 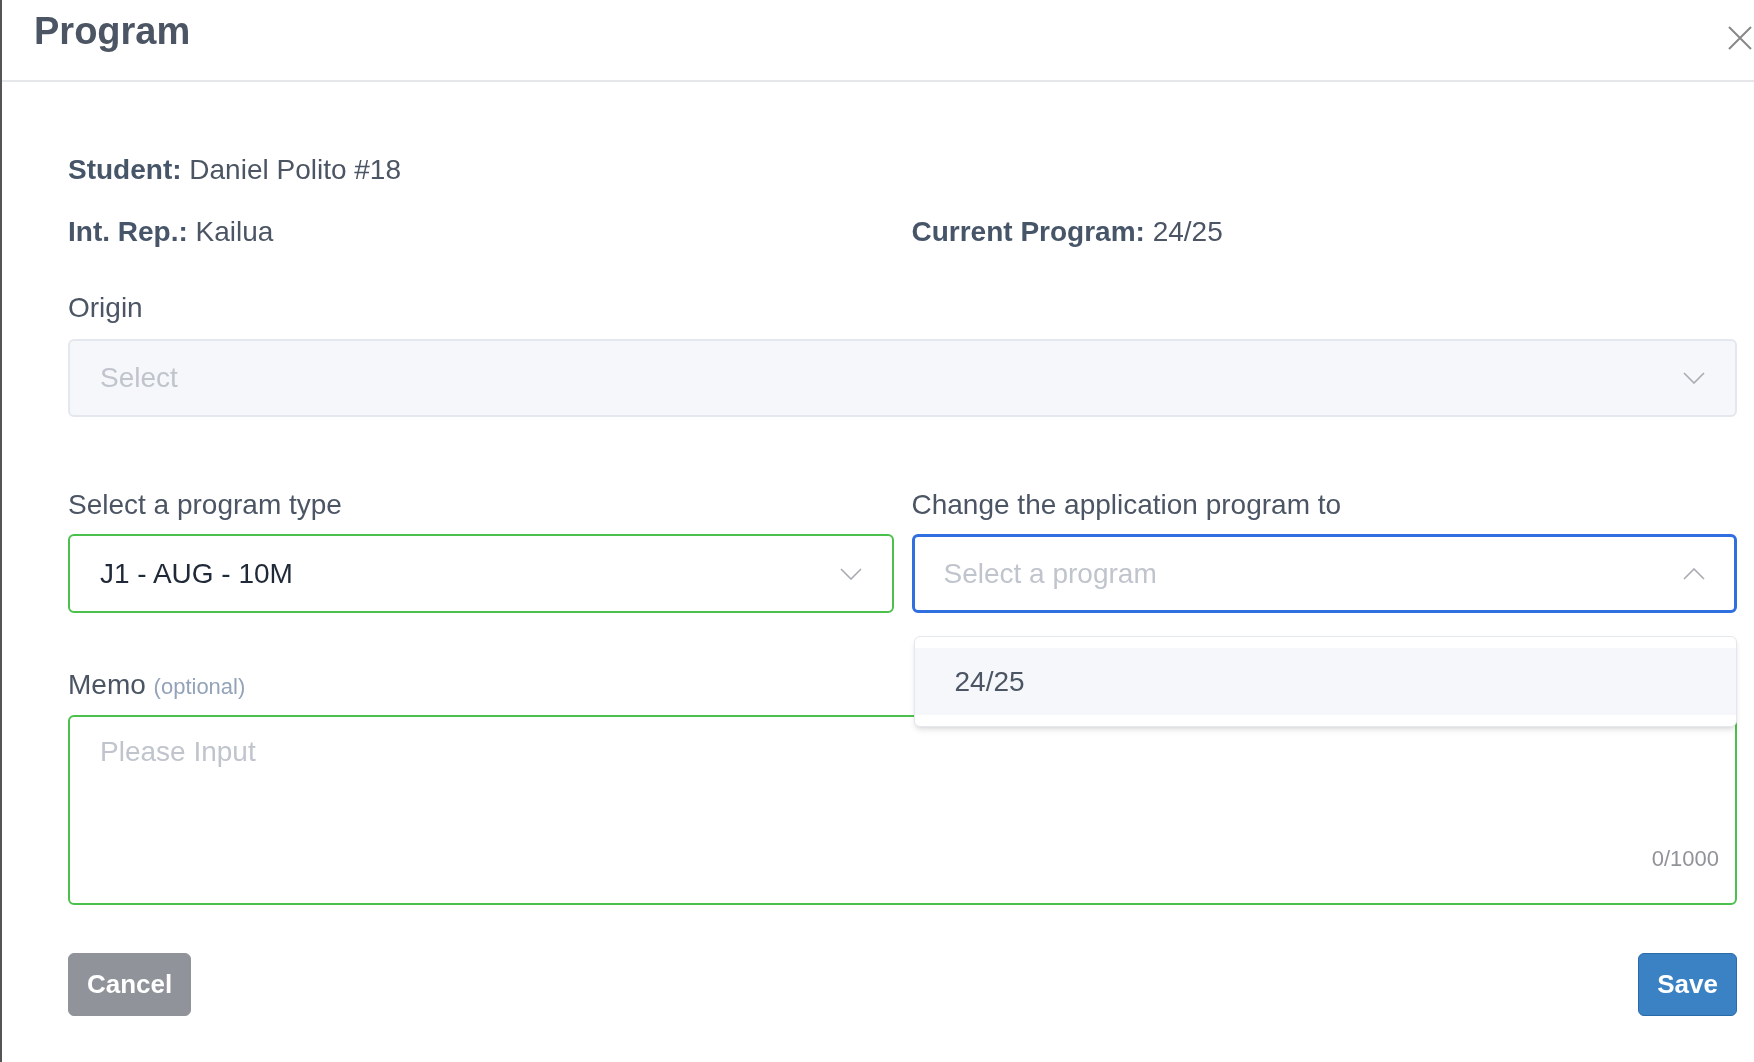 I want to click on close-icon, so click(x=1740, y=38).